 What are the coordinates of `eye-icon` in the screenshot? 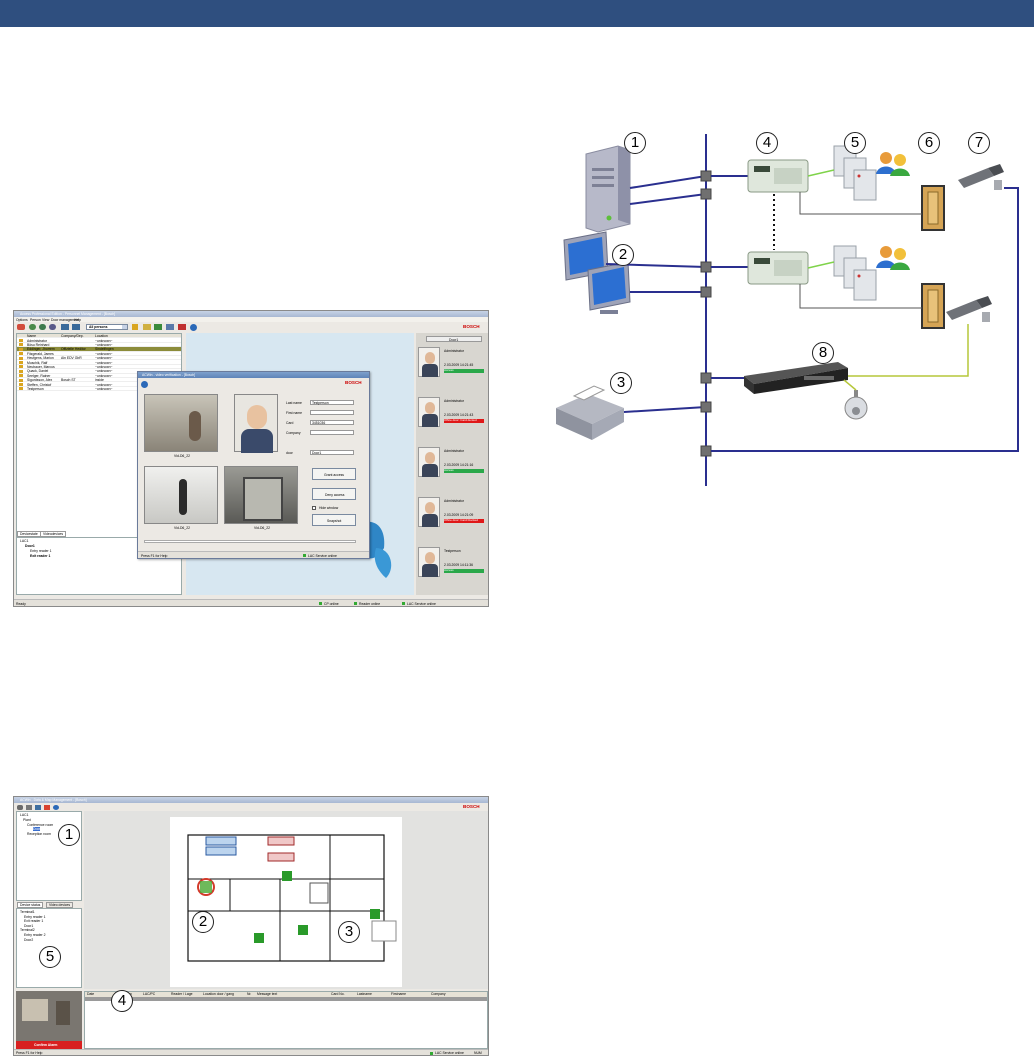 It's located at (20, 807).